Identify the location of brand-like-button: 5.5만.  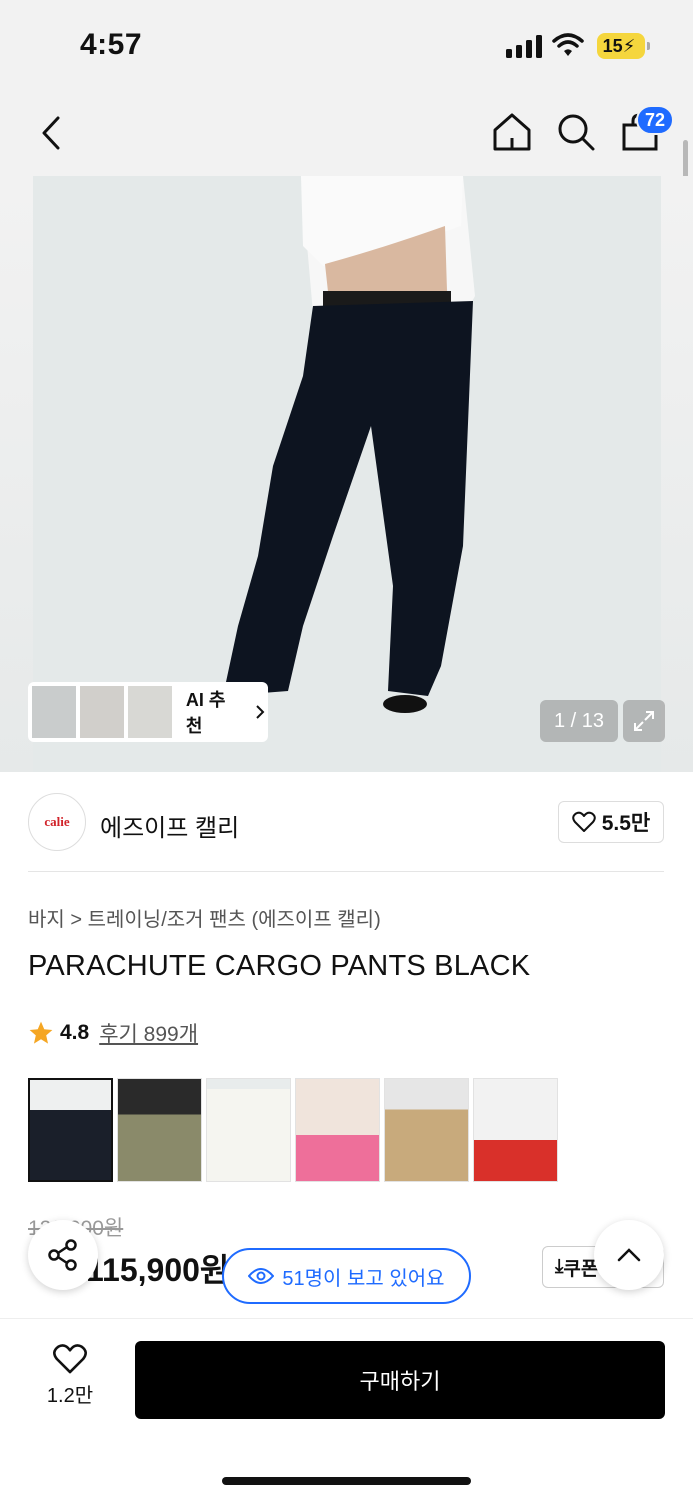
(611, 822).